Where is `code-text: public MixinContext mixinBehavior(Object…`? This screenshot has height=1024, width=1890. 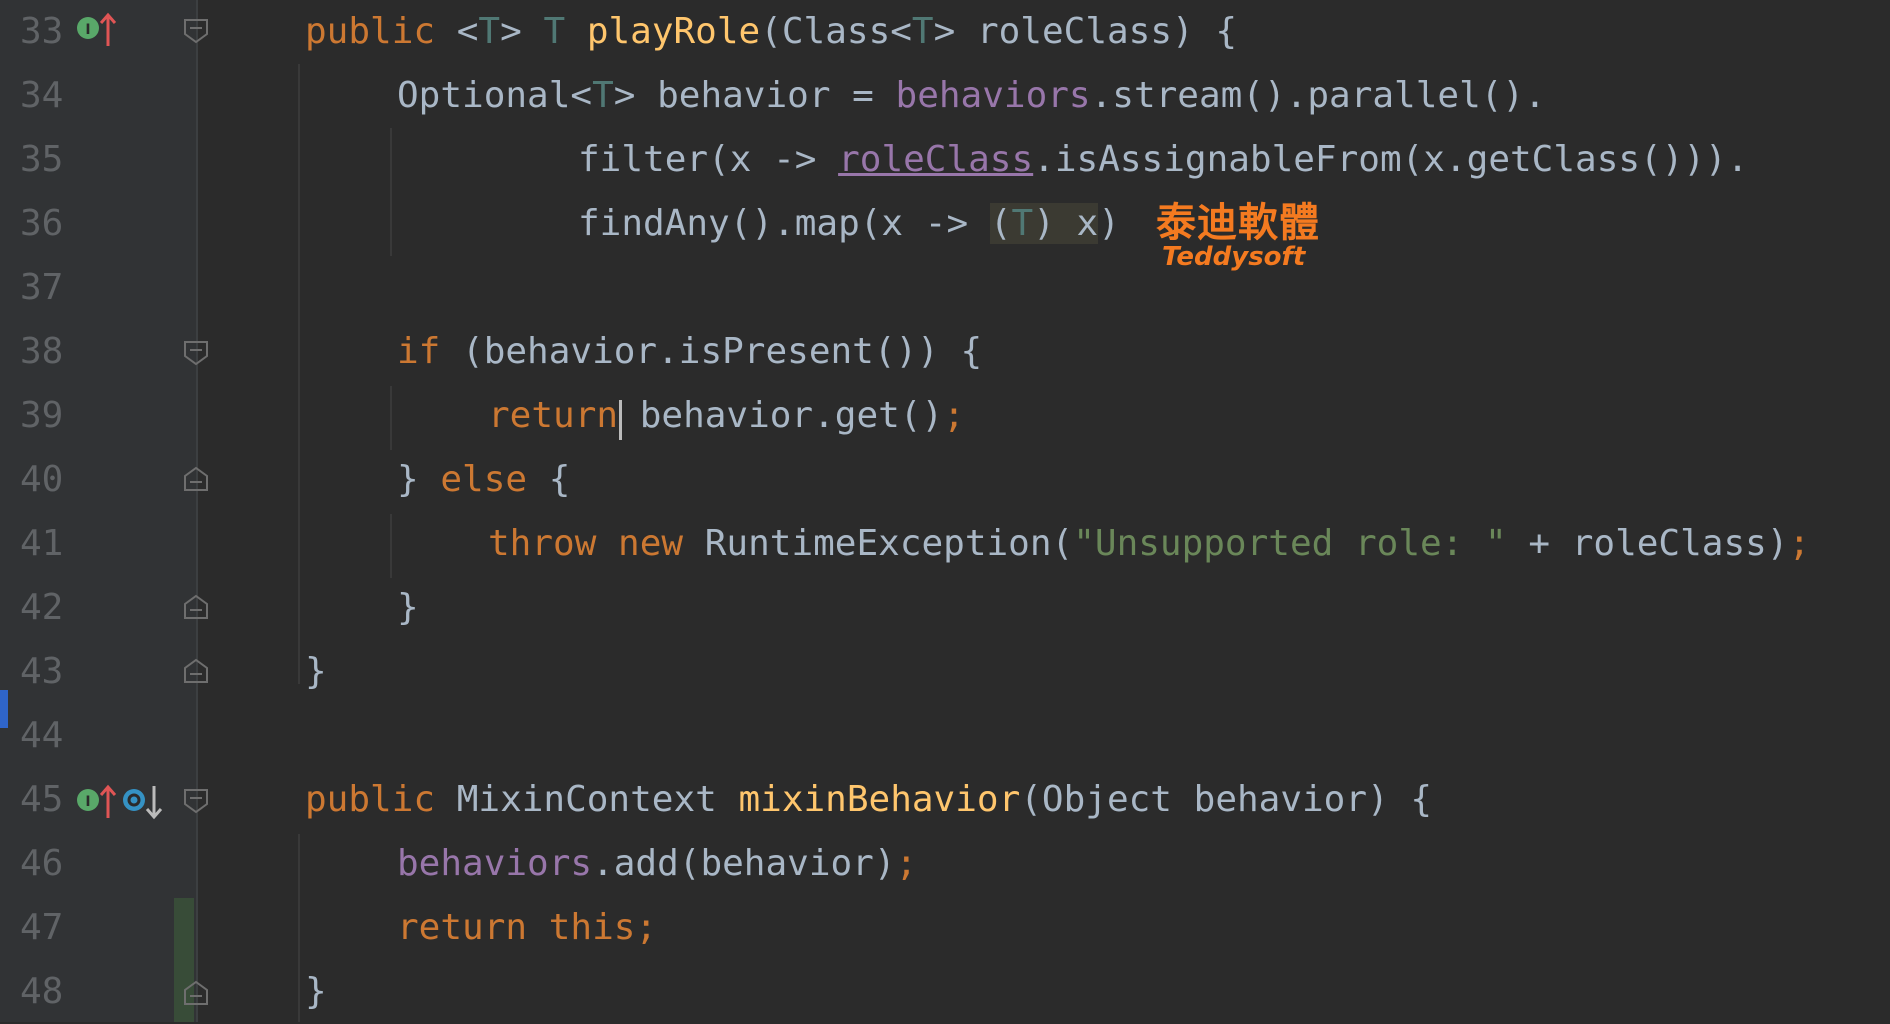
code-text: public MixinContext mixinBehavior(Object… is located at coordinates (868, 800).